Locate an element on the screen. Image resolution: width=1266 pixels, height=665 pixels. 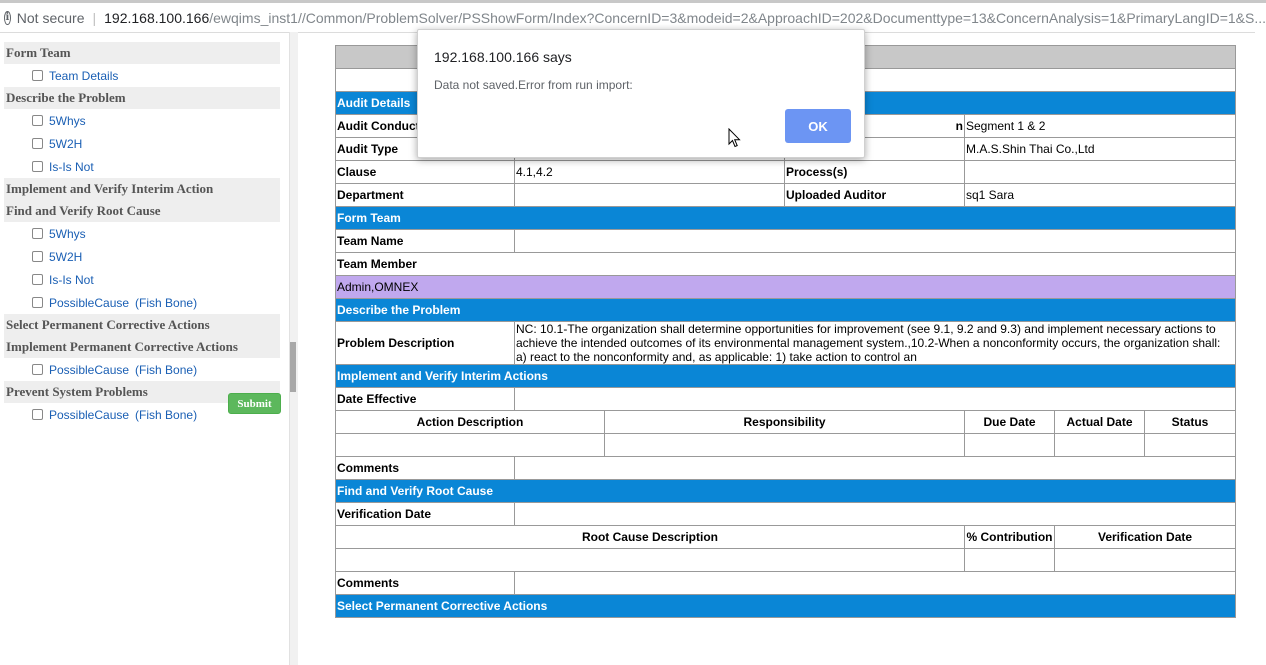
col-verification-date: Verification Date is located at coordinates (1145, 537).